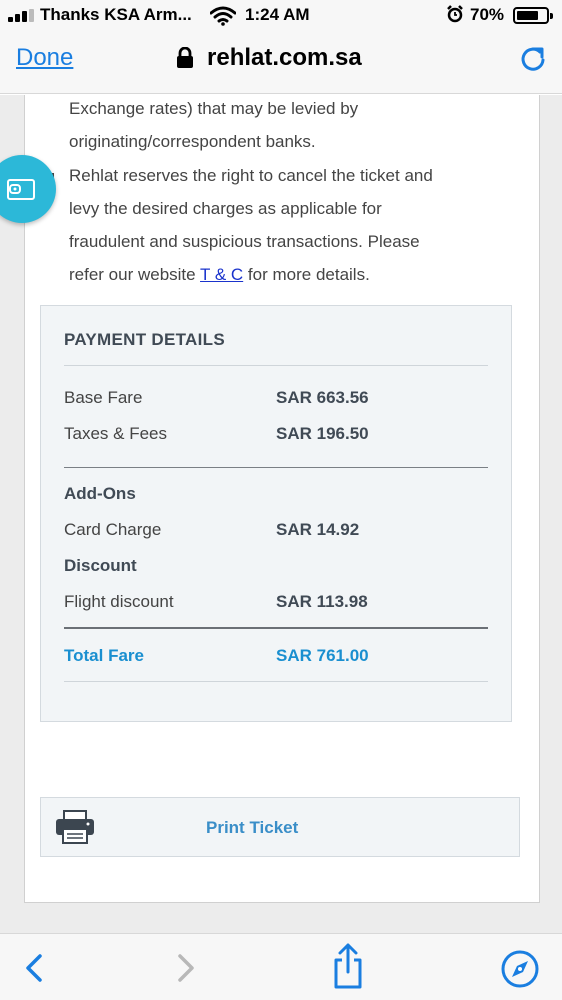 The height and width of the screenshot is (1000, 562). What do you see at coordinates (214, 108) in the screenshot?
I see `terms-text: Exchange rates) that may be levied by` at bounding box center [214, 108].